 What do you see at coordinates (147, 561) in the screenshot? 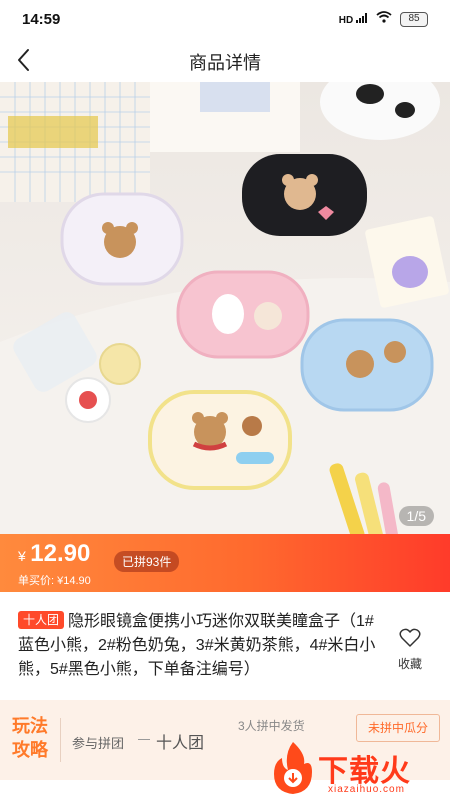
I see `group-count-badge: 已拼93件` at bounding box center [147, 561].